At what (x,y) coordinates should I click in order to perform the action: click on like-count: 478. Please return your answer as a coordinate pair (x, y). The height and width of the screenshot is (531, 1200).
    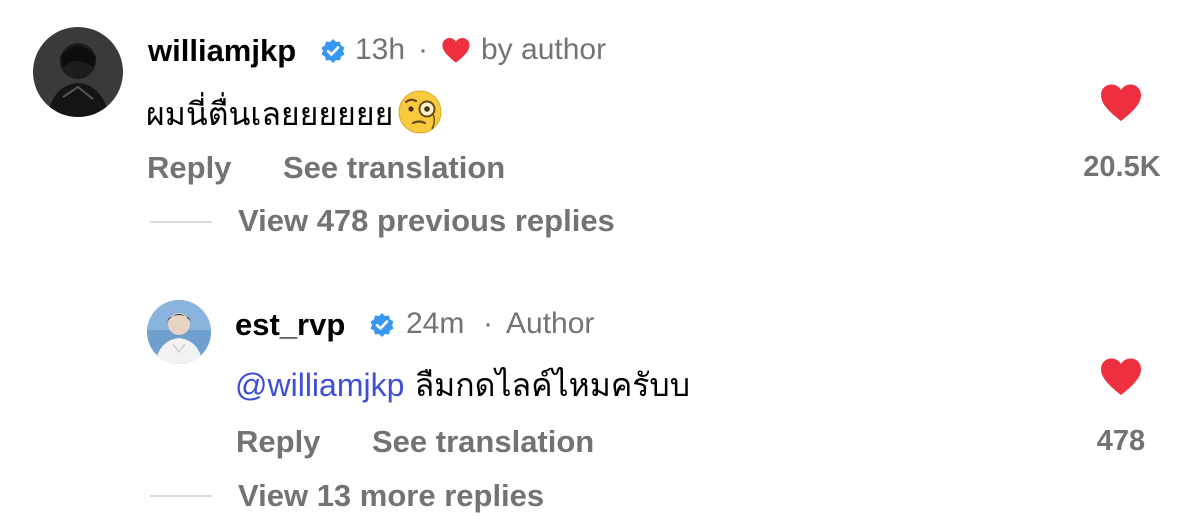
    Looking at the image, I should click on (1121, 441).